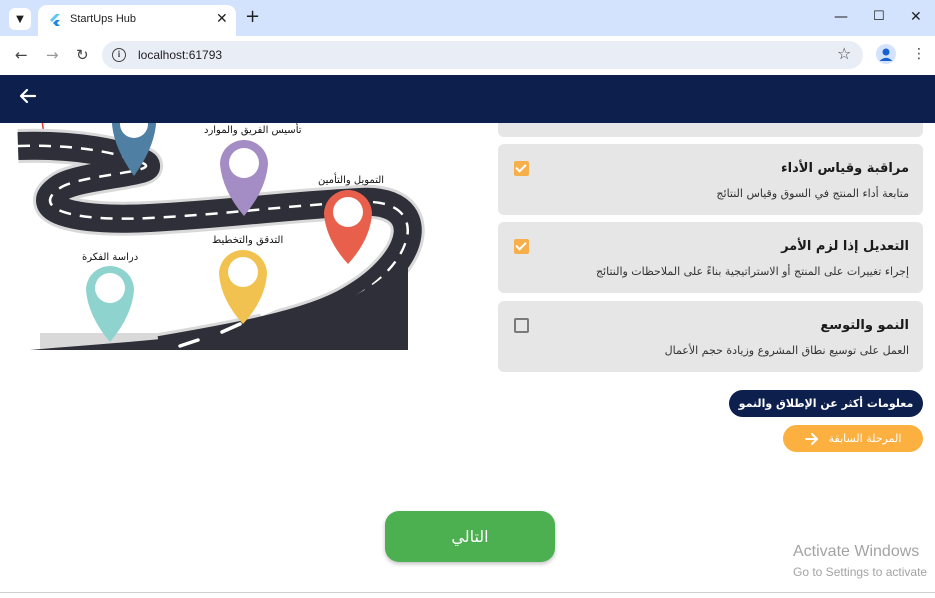 This screenshot has width=935, height=598. What do you see at coordinates (252, 17) in the screenshot?
I see `new-tab-icon: +` at bounding box center [252, 17].